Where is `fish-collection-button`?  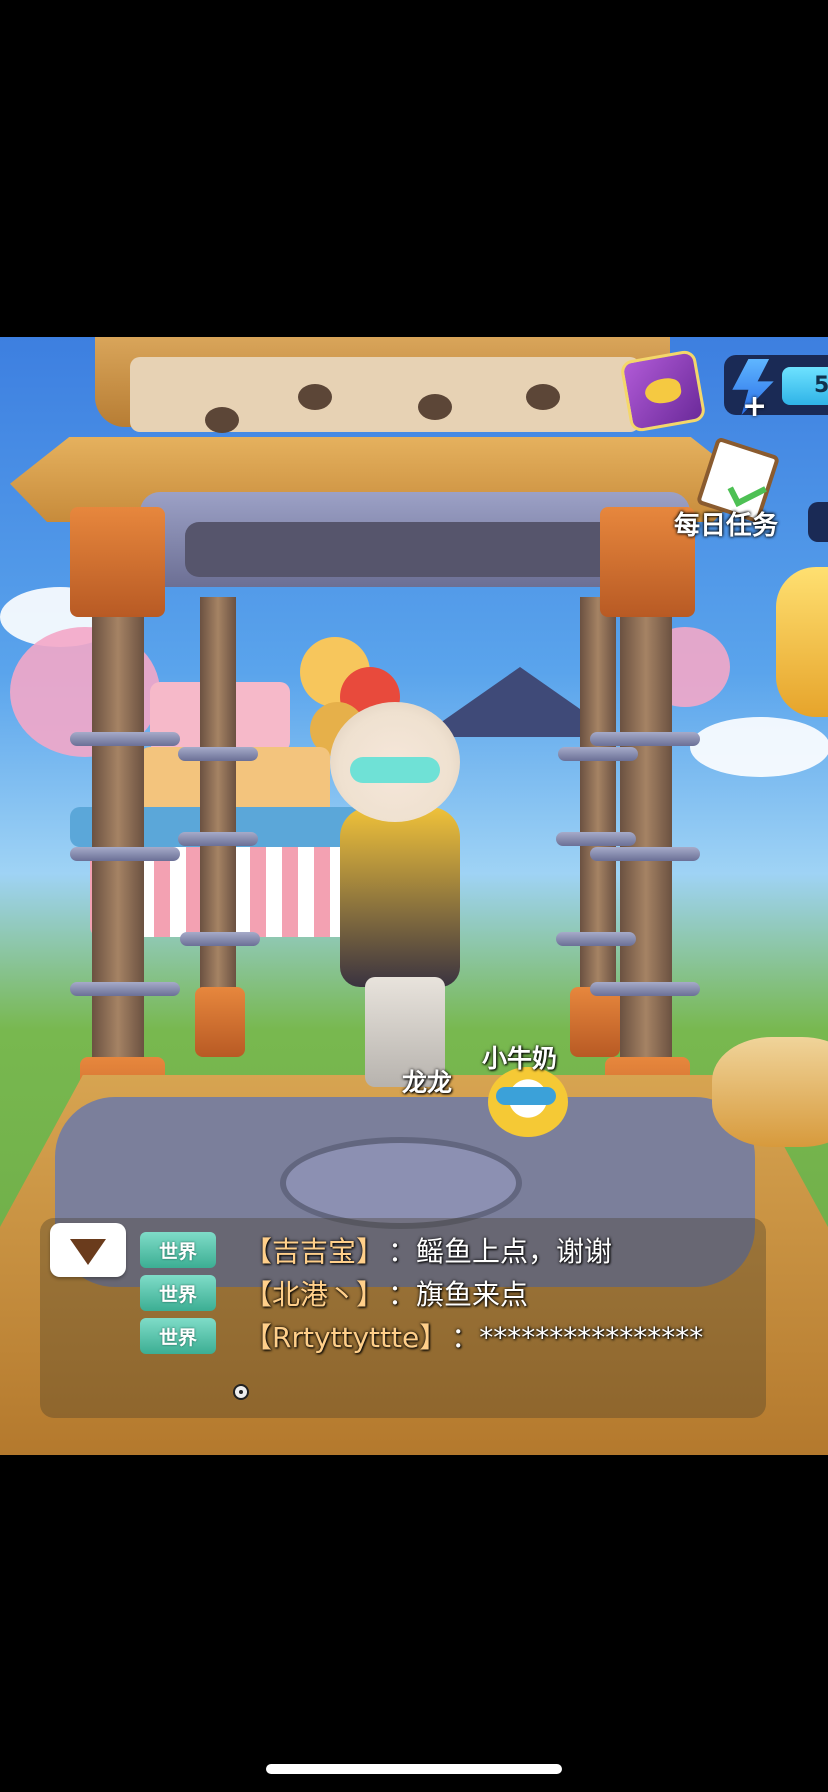 fish-collection-button is located at coordinates (663, 391).